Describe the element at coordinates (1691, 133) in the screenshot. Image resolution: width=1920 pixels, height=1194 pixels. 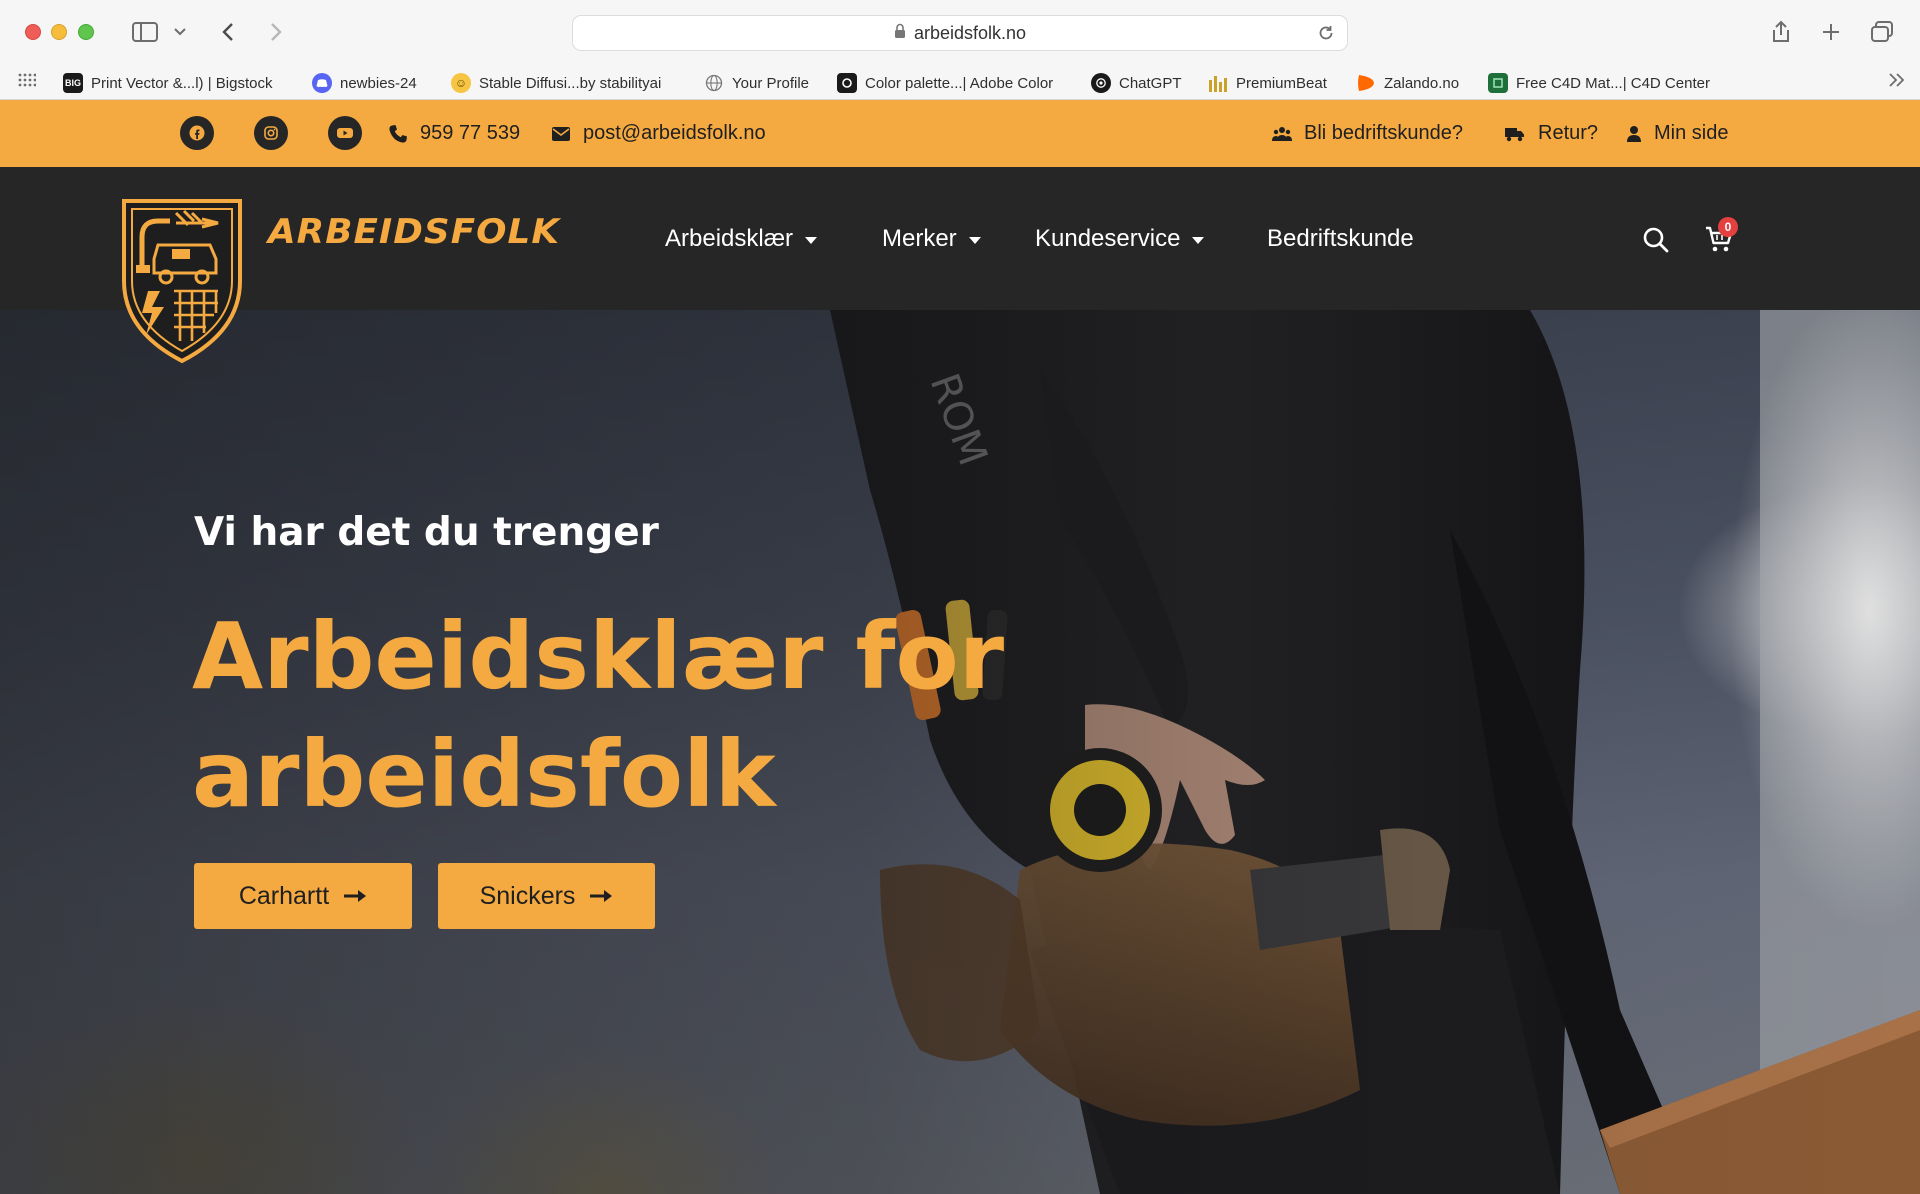
I see `my-page-label: Min side` at that location.